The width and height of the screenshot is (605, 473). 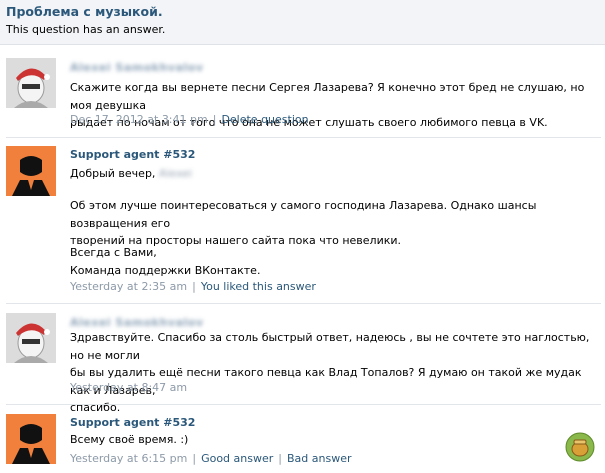 I want to click on honey-pot-icon, so click(x=580, y=447).